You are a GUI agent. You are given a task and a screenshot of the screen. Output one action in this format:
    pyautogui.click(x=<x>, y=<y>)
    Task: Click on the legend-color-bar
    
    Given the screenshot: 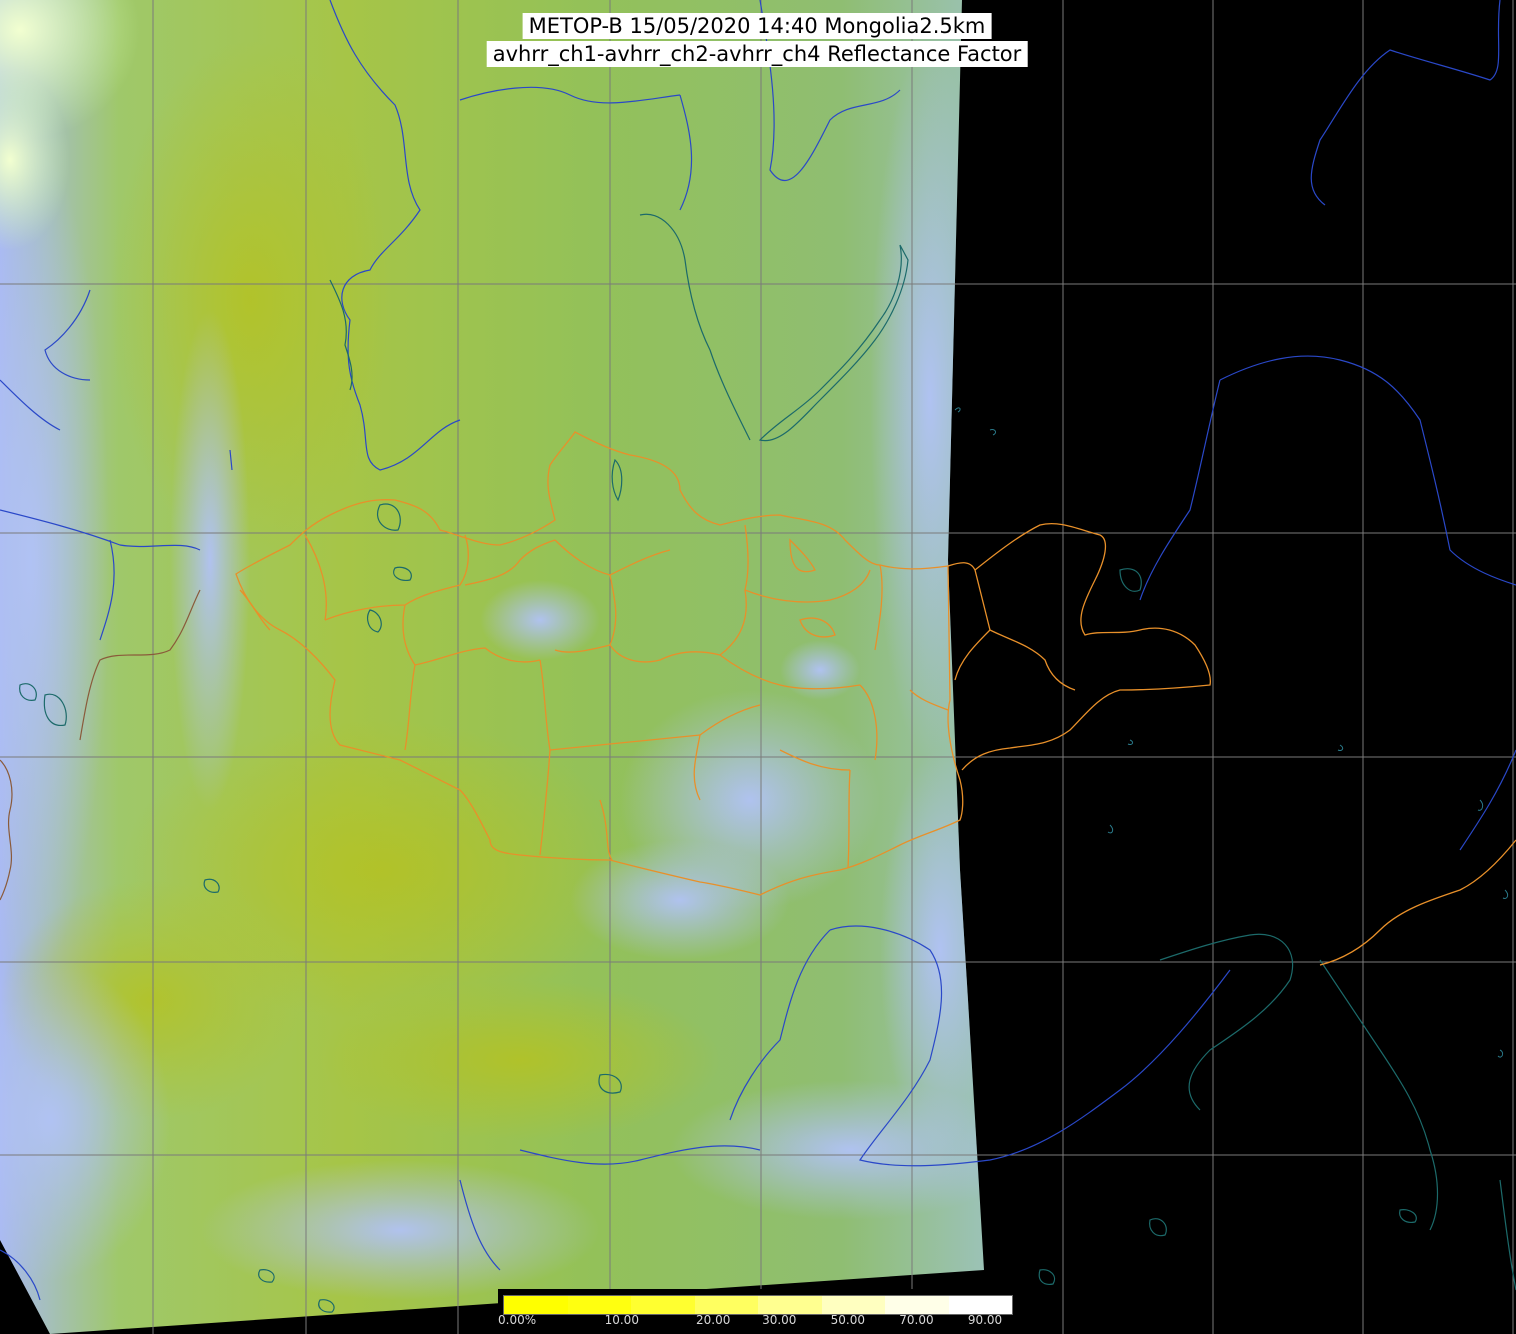 What is the action you would take?
    pyautogui.click(x=758, y=1305)
    